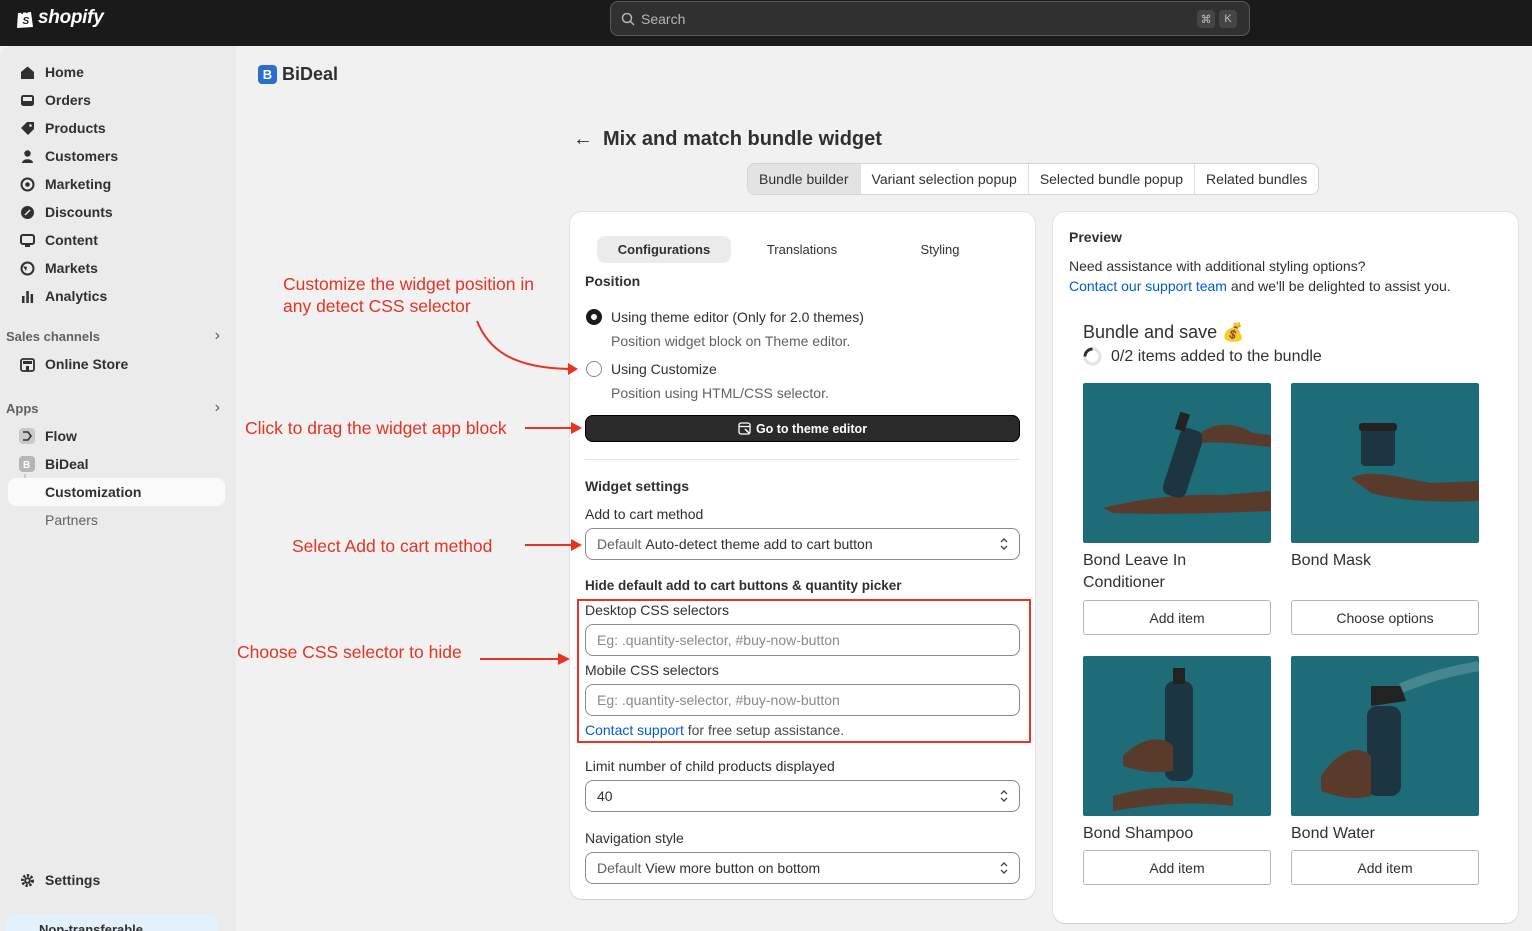 The width and height of the screenshot is (1532, 931). What do you see at coordinates (26, 21) in the screenshot?
I see `svg-text: S` at bounding box center [26, 21].